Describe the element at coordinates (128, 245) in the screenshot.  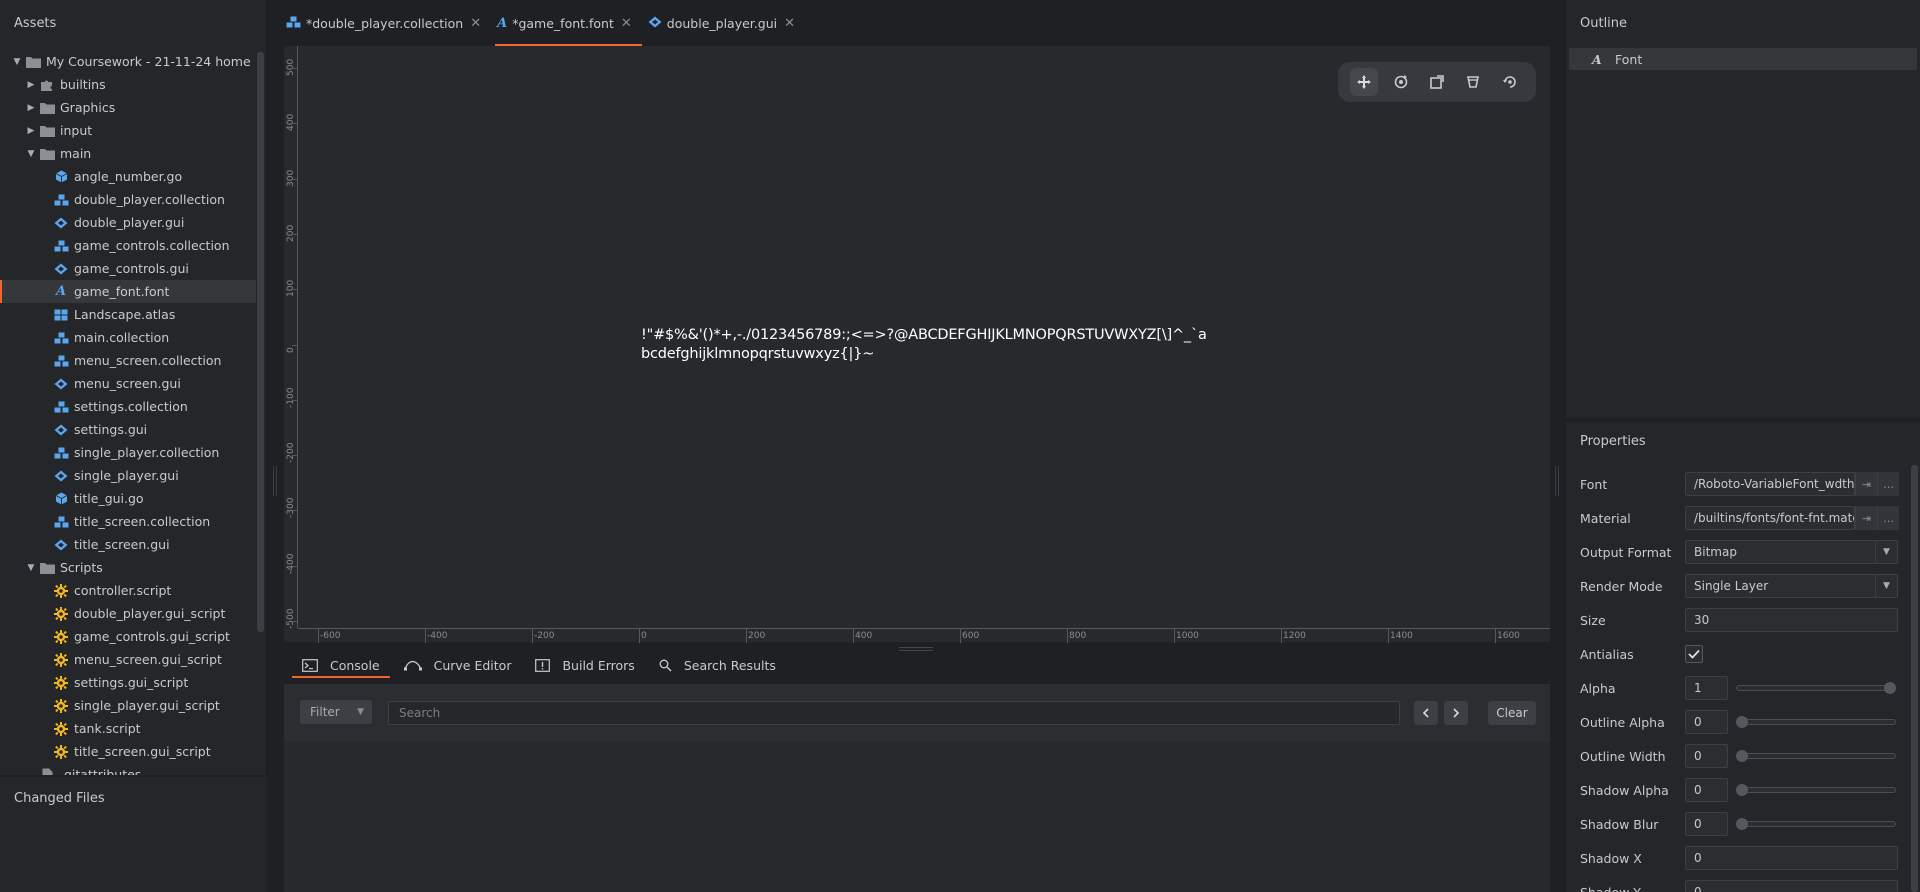
I see `asset-tree-item: game_controls.collection` at that location.